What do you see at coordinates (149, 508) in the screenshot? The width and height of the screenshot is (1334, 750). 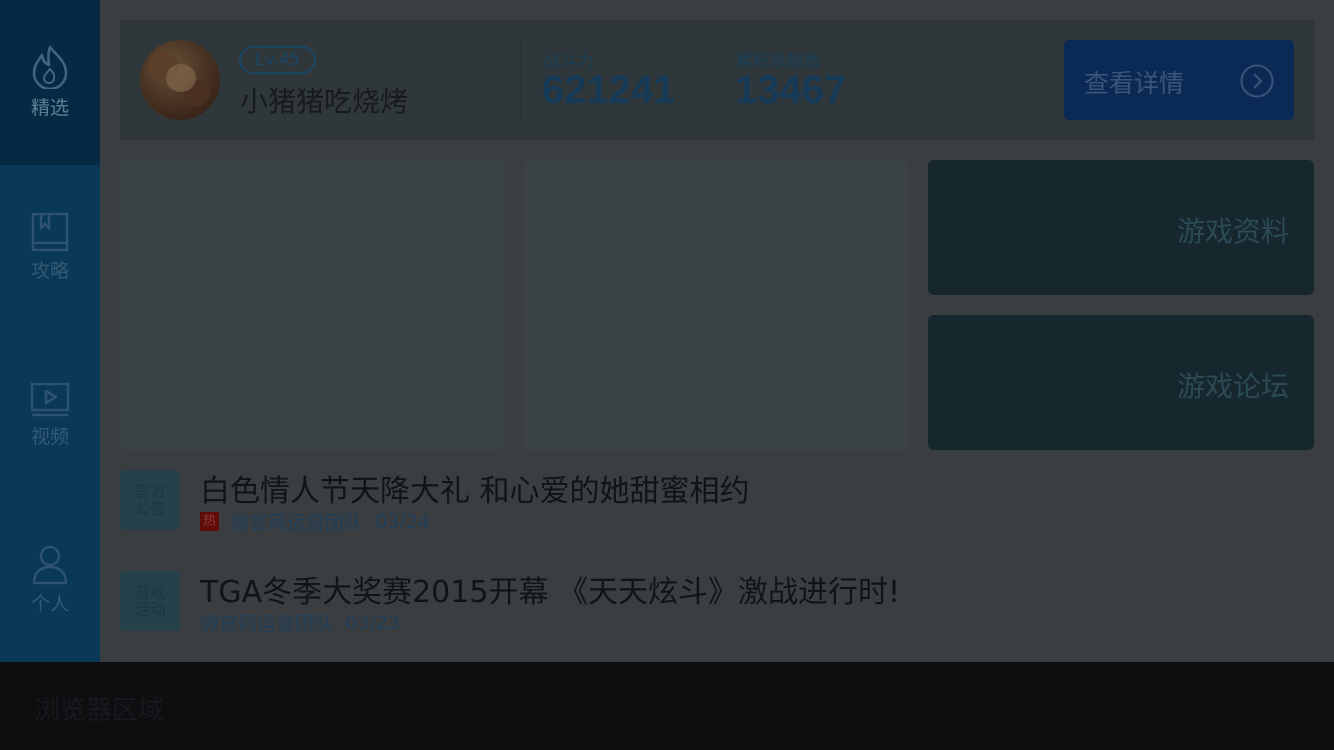 I see `category-badge-line: 公告` at bounding box center [149, 508].